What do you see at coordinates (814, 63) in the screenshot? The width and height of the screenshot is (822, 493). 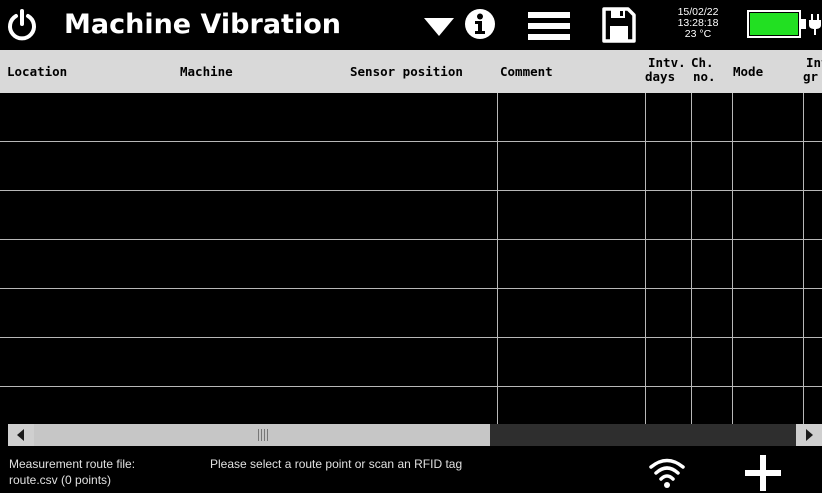 I see `column-header-int-line1: Int` at bounding box center [814, 63].